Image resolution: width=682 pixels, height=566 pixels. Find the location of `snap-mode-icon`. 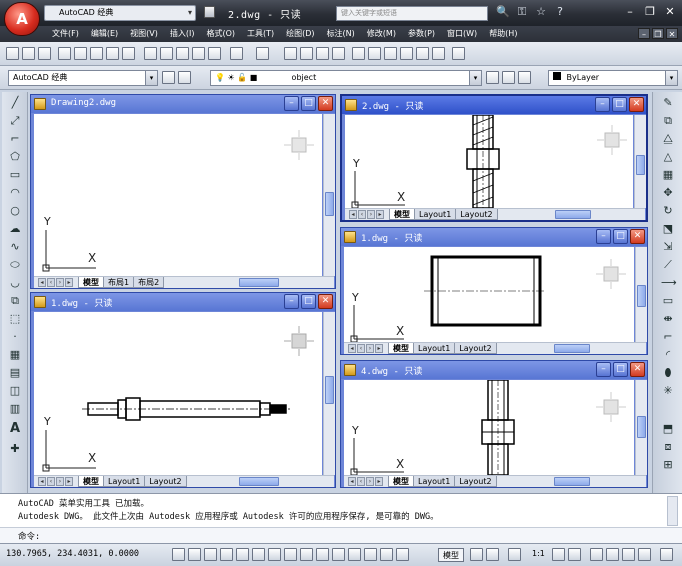

snap-mode-icon is located at coordinates (194, 554).